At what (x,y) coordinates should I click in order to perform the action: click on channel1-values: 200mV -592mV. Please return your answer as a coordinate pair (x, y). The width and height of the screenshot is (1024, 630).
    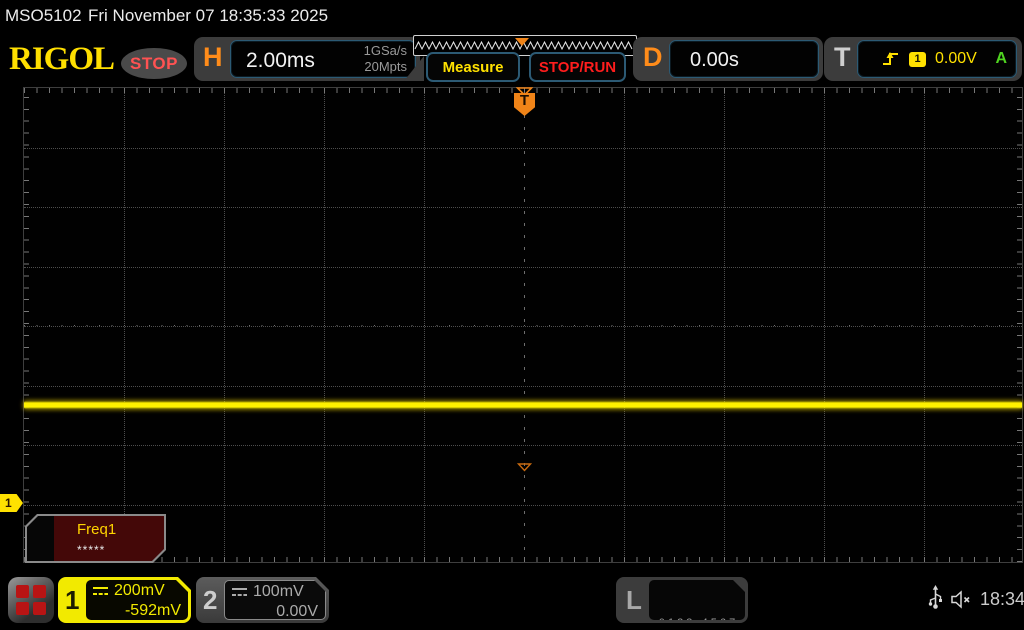
    Looking at the image, I should click on (137, 600).